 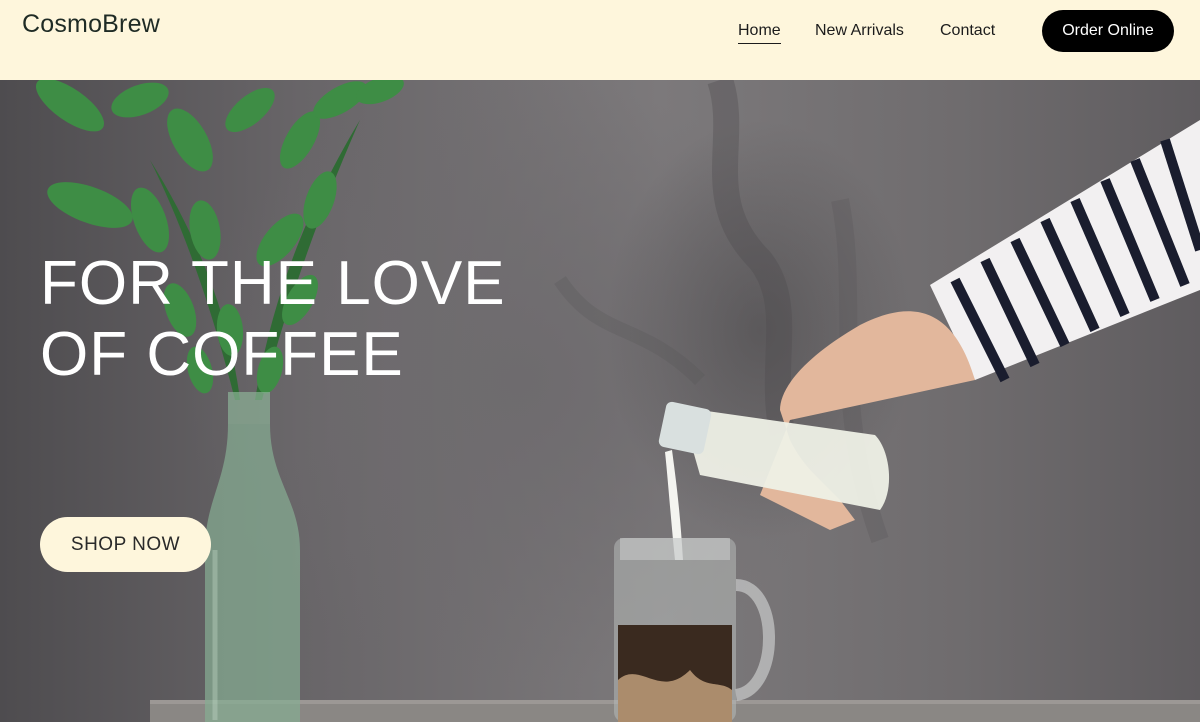 I want to click on hero-headline-line2: OF COFFEE, so click(x=222, y=354).